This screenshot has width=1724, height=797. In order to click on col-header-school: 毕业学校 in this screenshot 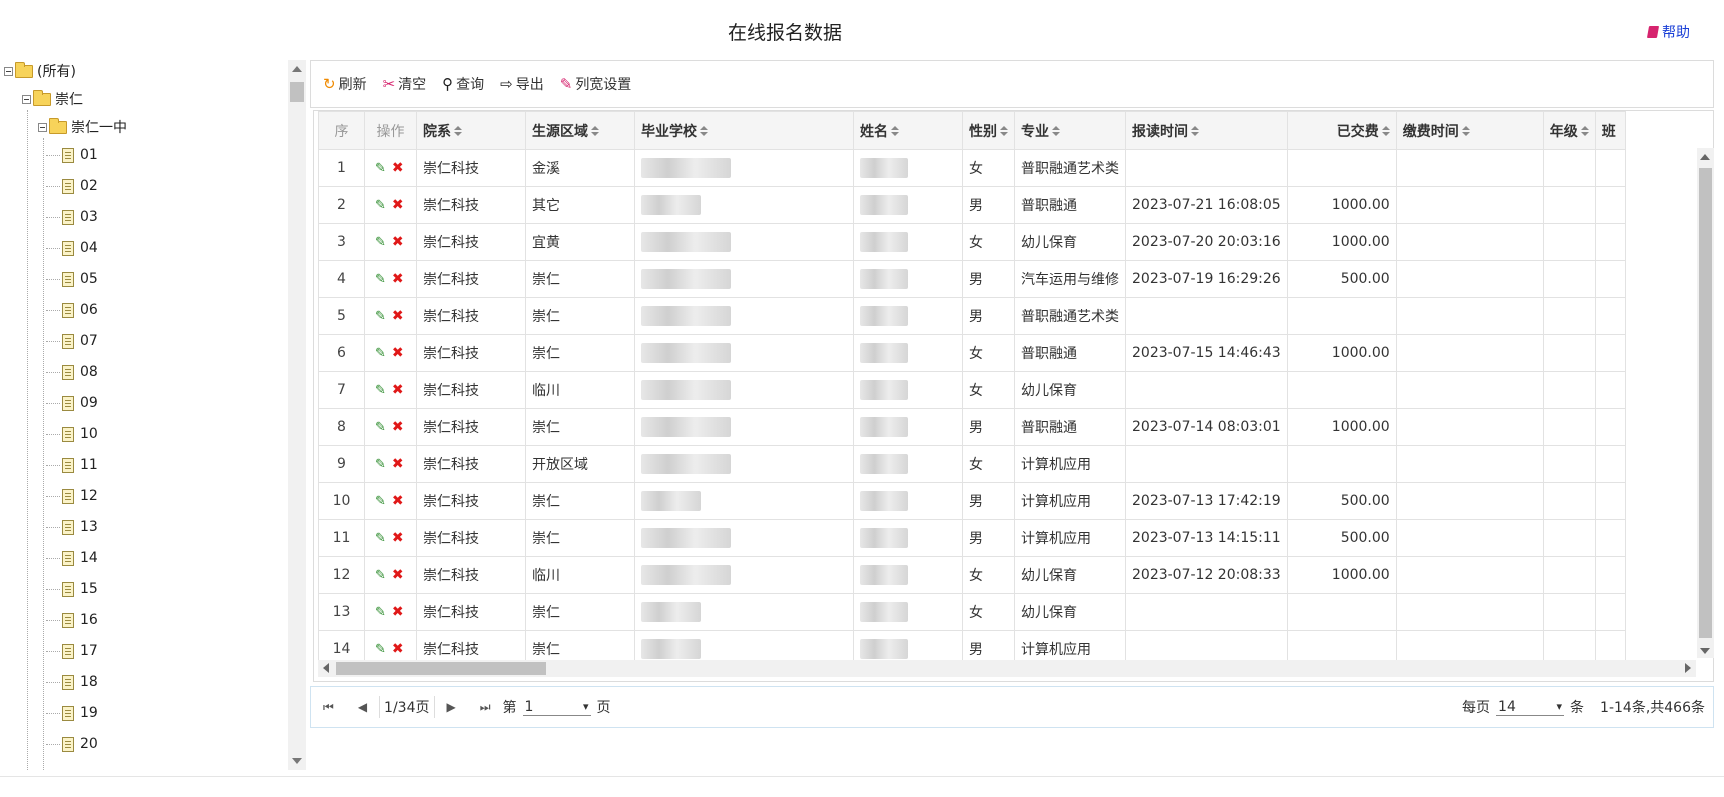, I will do `click(744, 130)`.